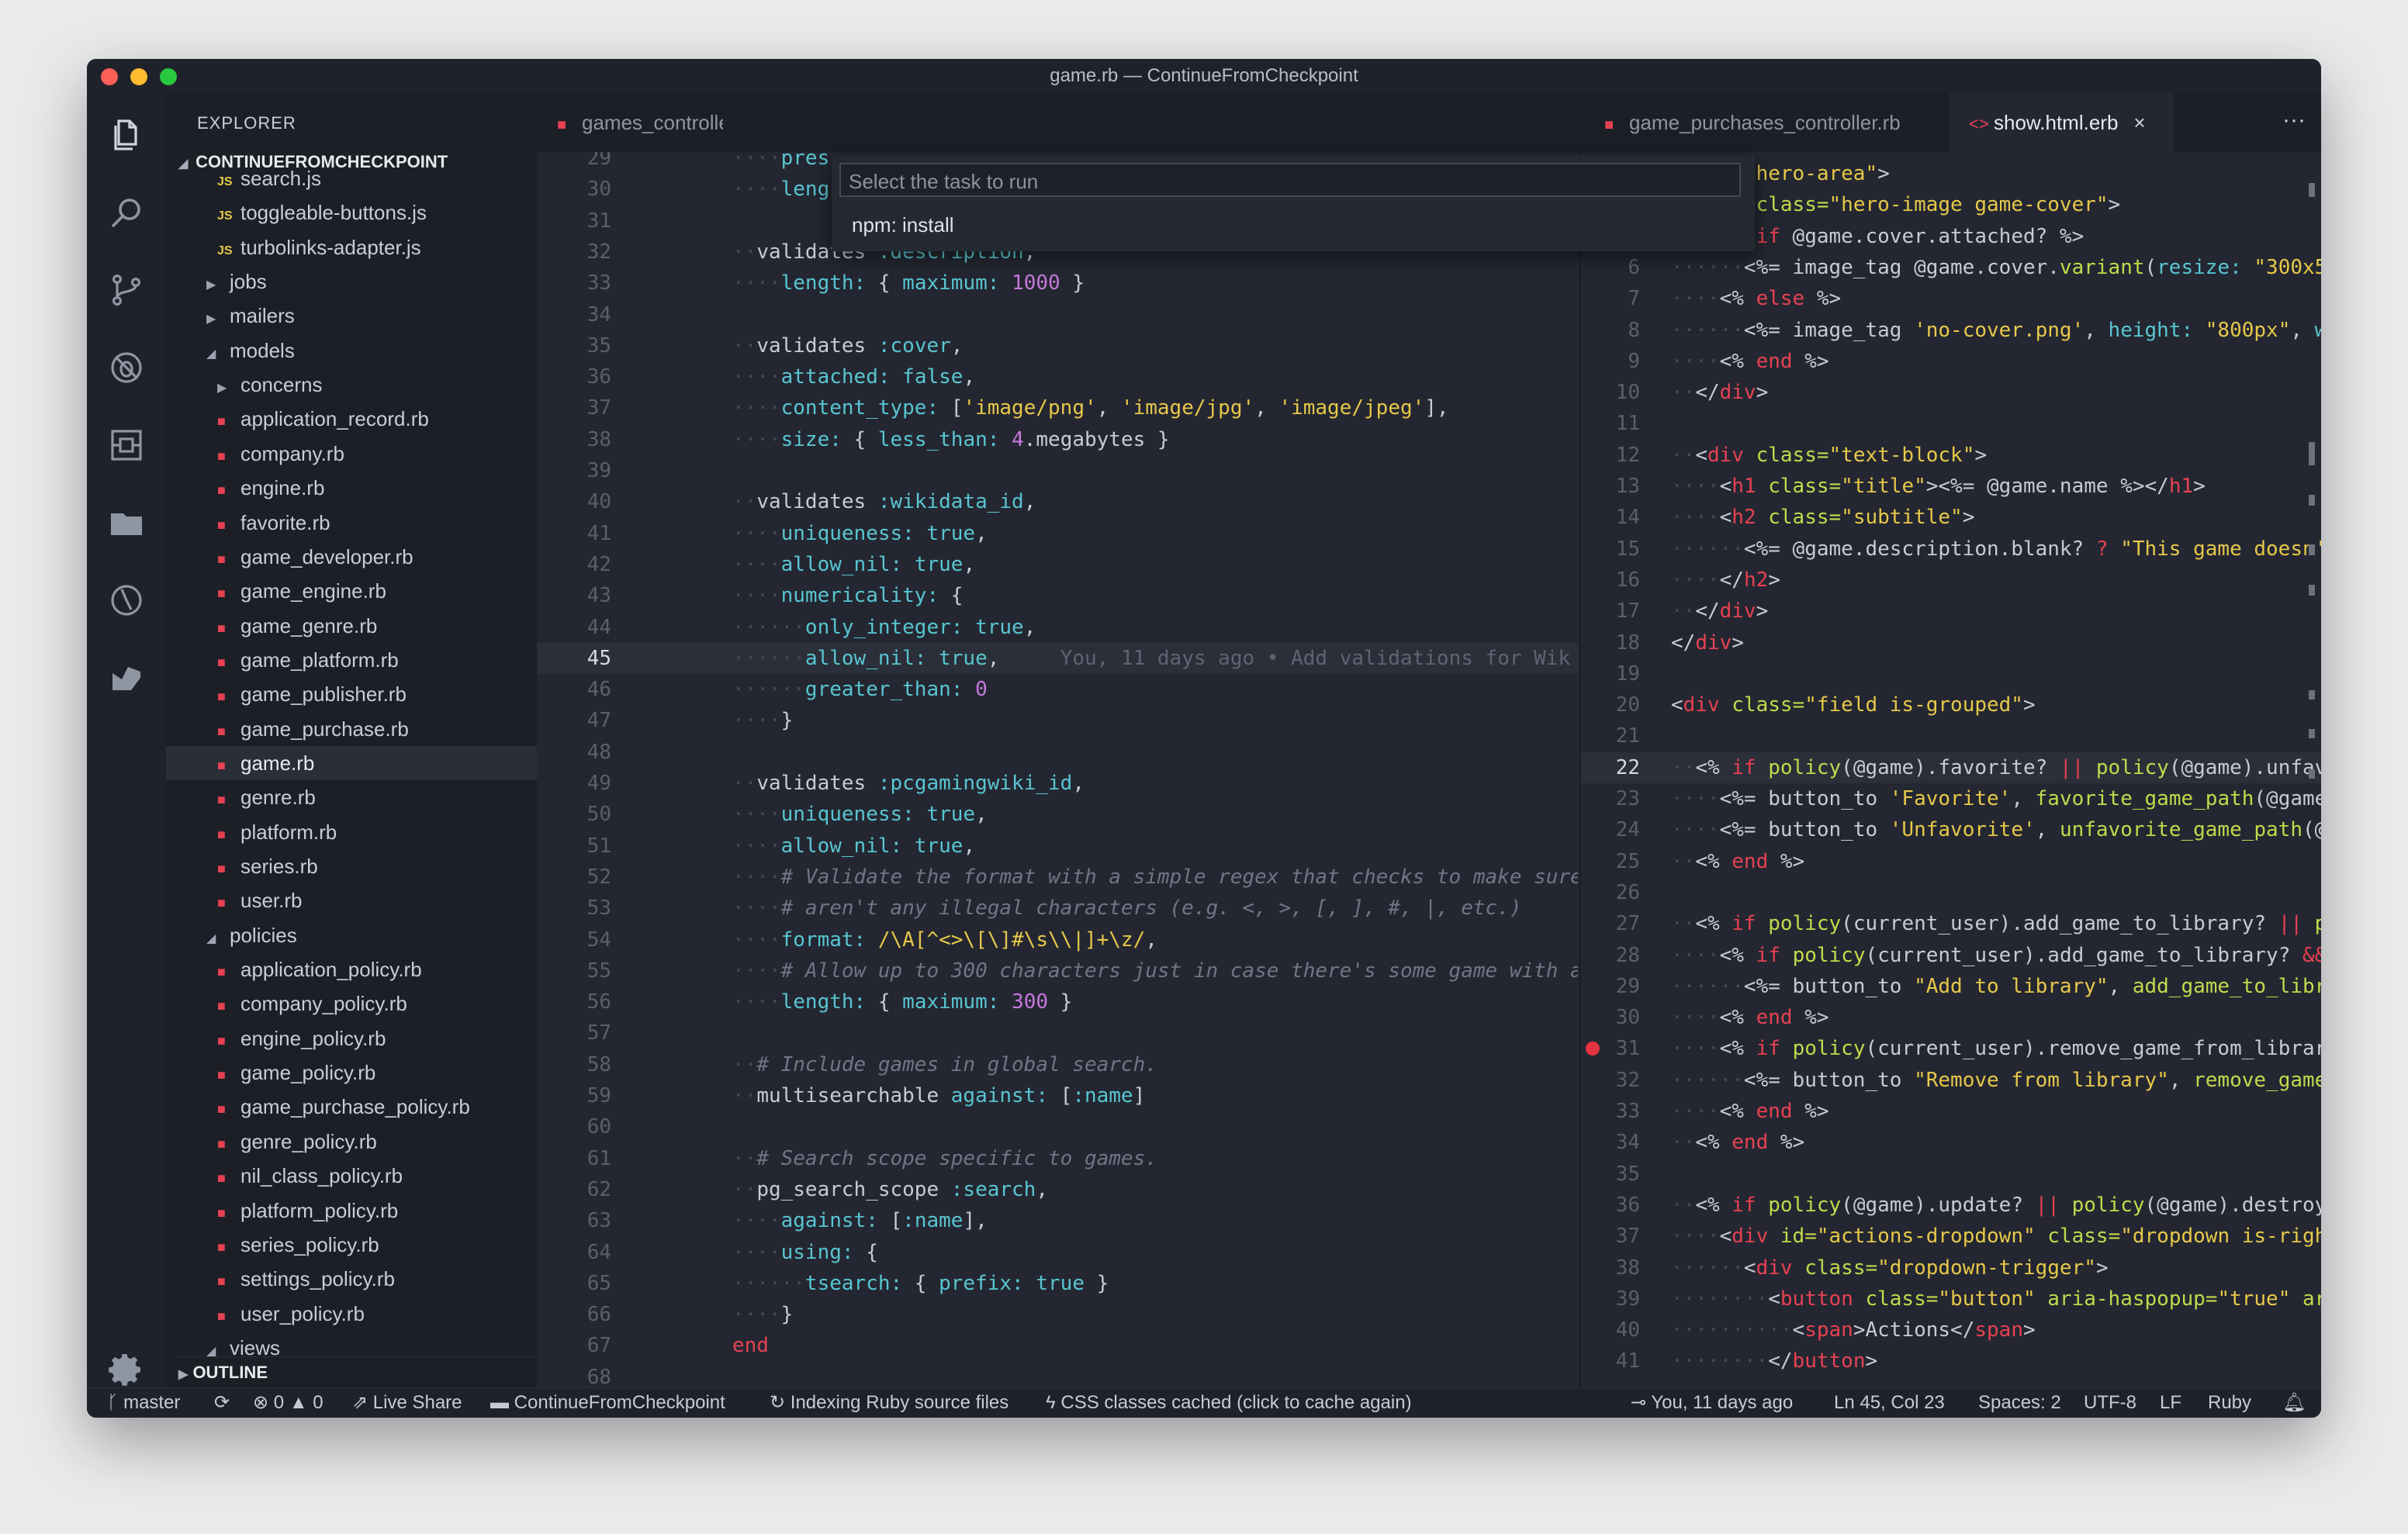  Describe the element at coordinates (127, 135) in the screenshot. I see `files-icon` at that location.